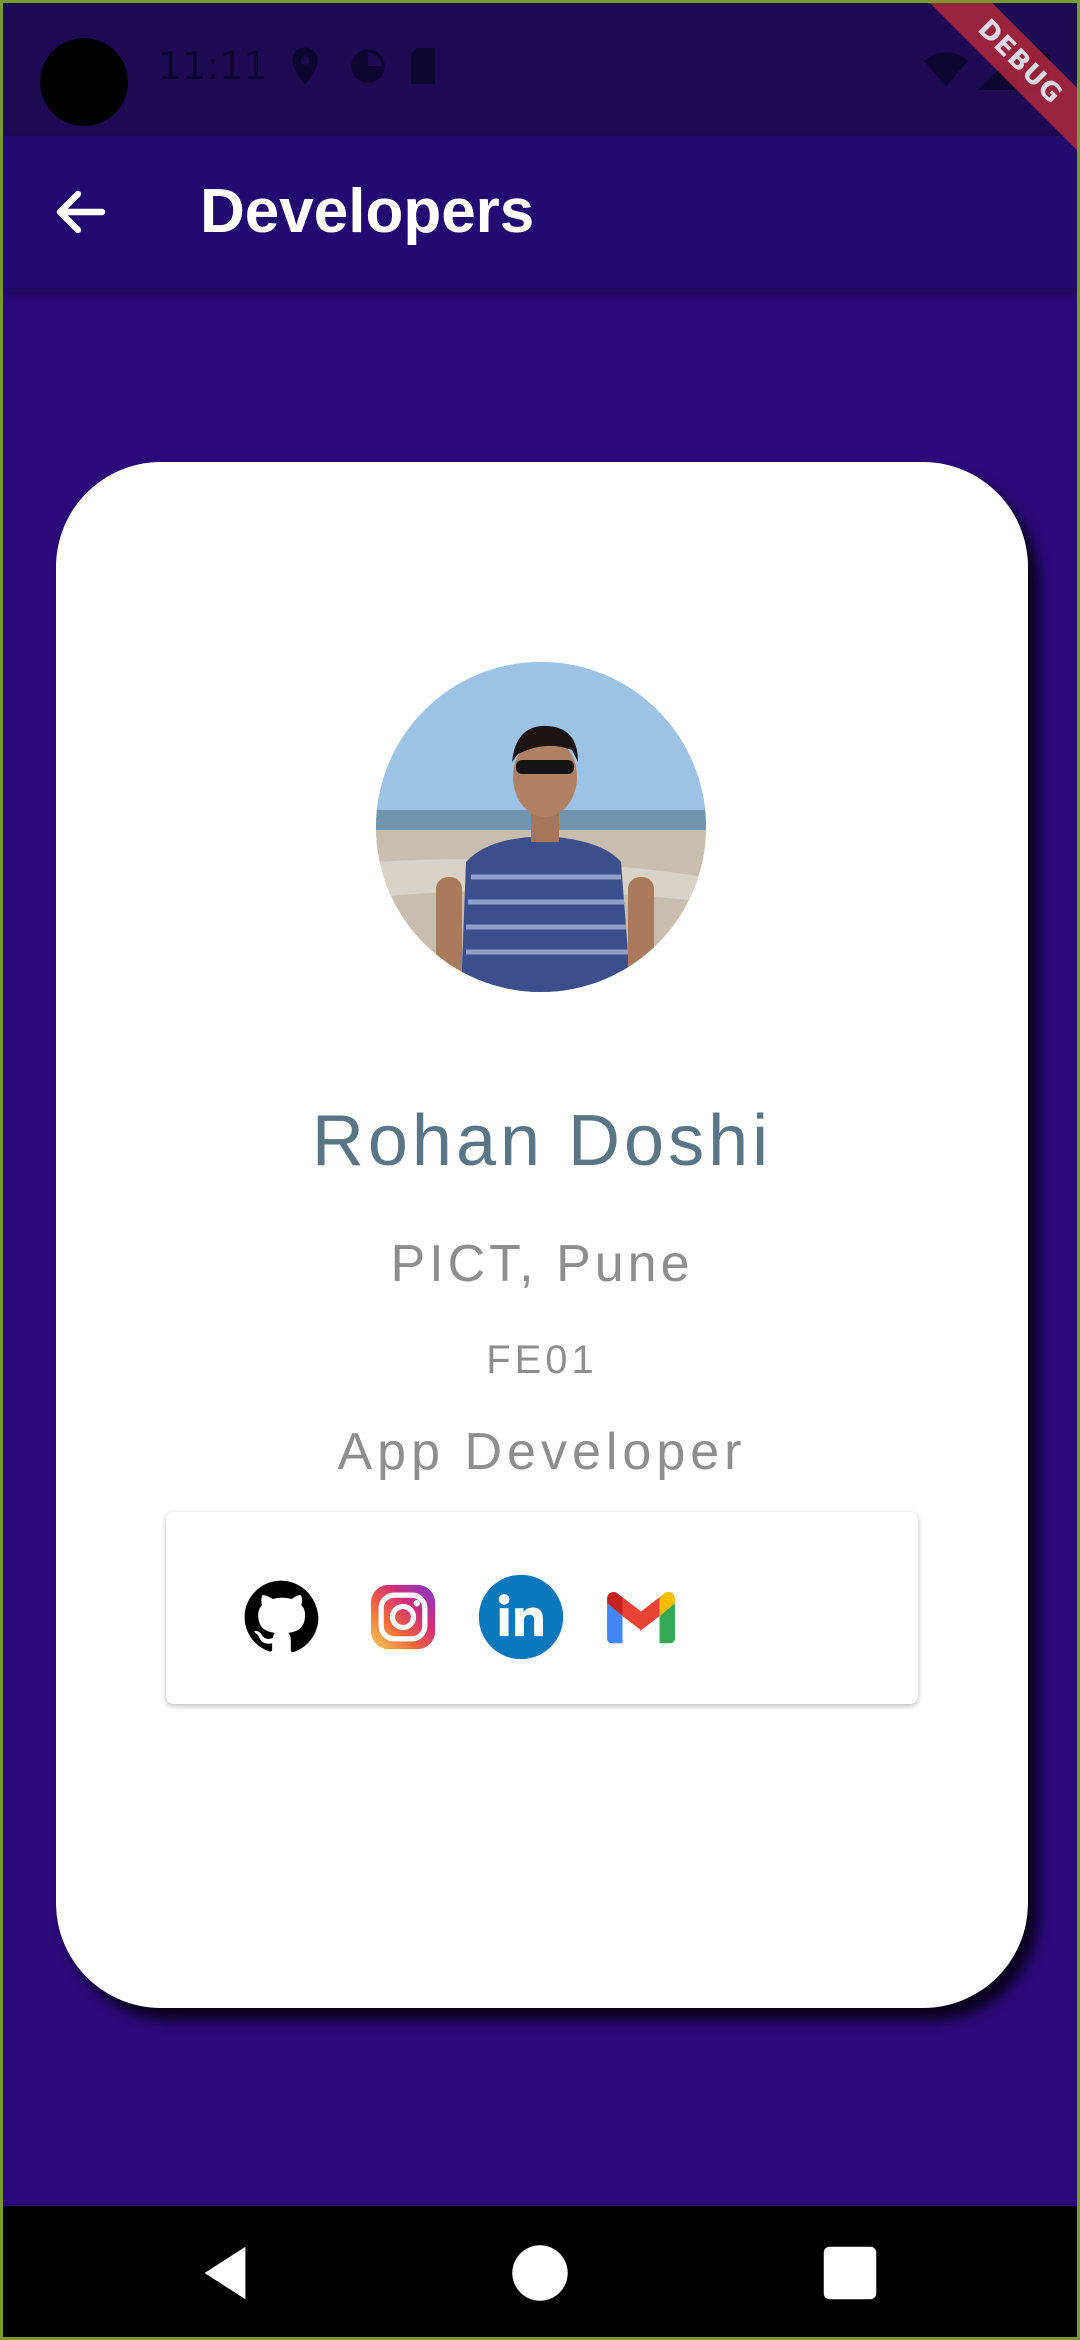  Describe the element at coordinates (946, 72) in the screenshot. I see `wifi-icon` at that location.